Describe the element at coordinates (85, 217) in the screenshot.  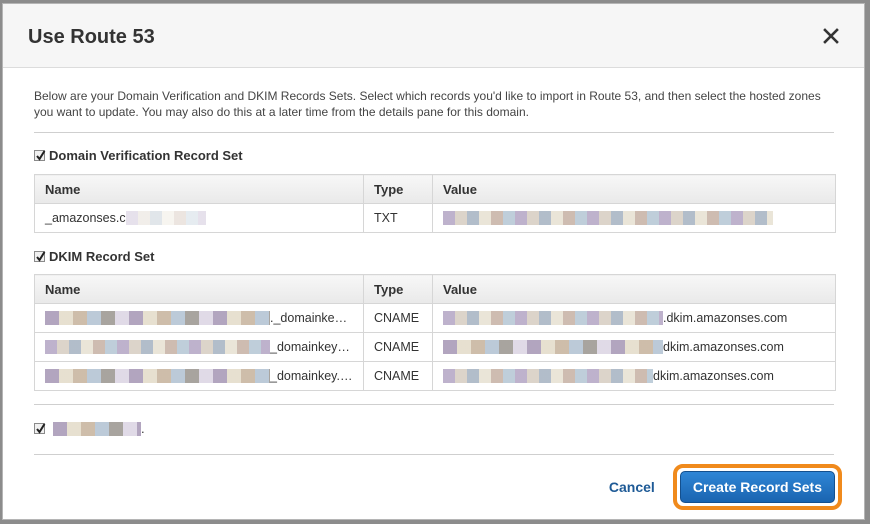
I see `record-name-text: _amazonses.c` at that location.